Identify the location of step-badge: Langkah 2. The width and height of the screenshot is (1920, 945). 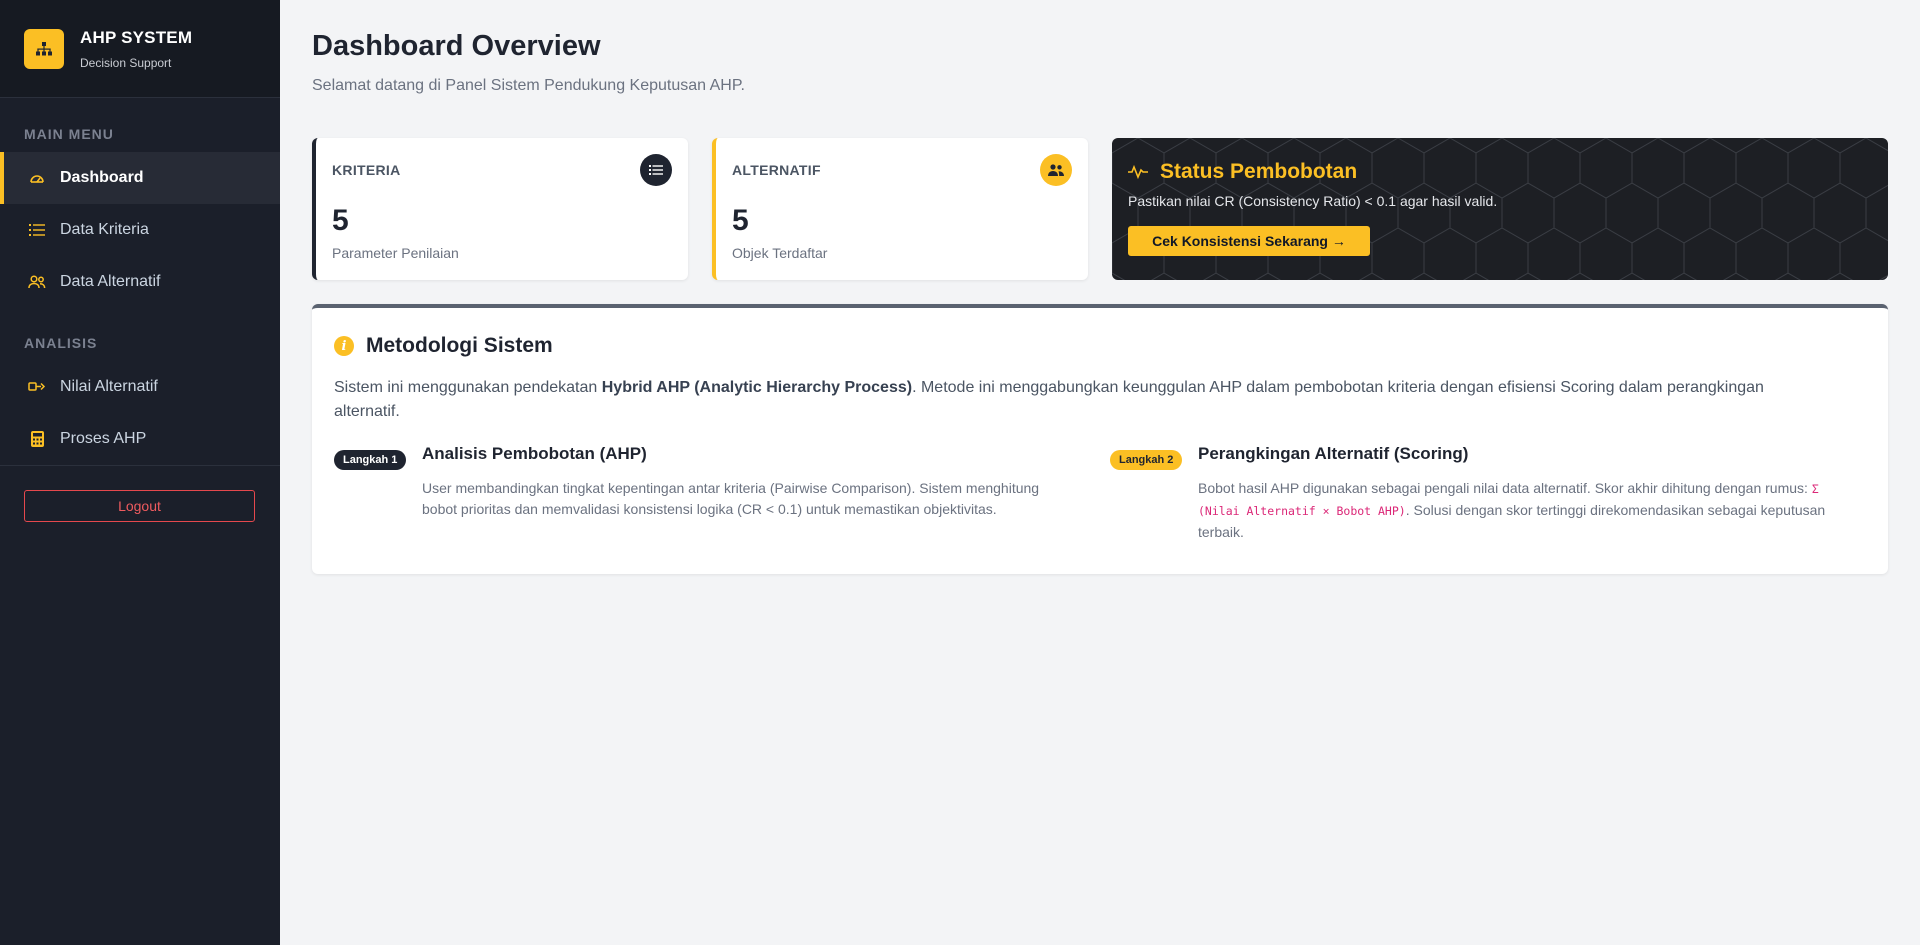
(1146, 460).